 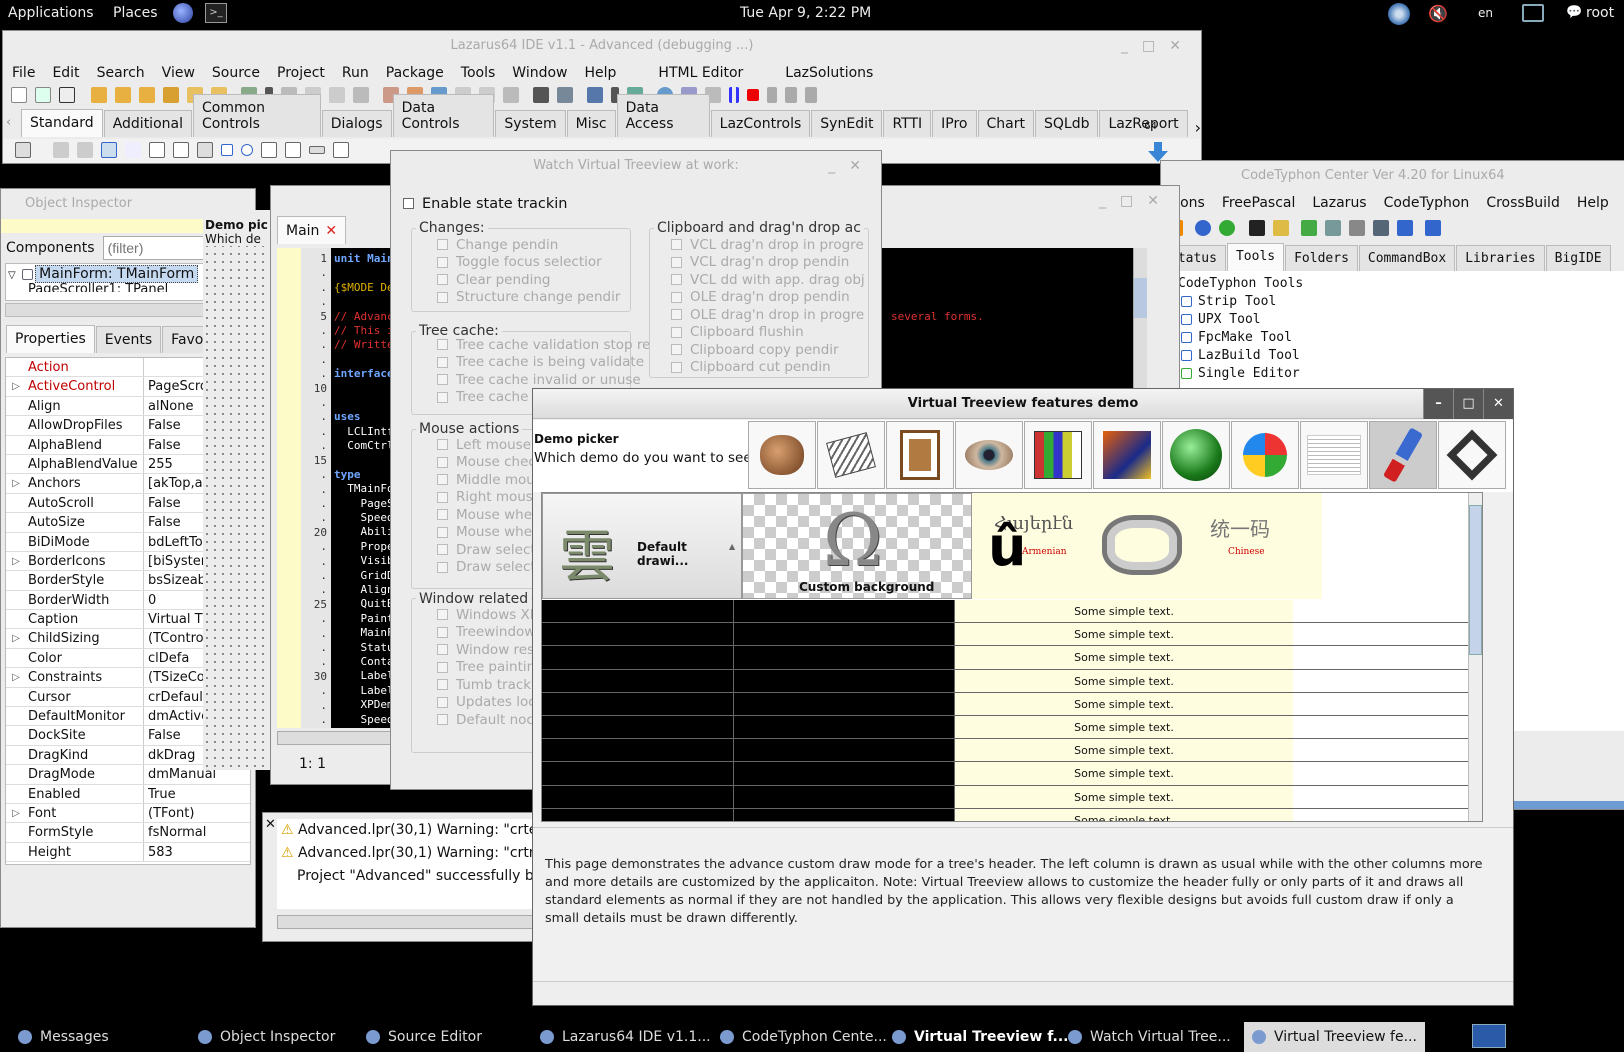 I want to click on menu-view: View, so click(x=178, y=73).